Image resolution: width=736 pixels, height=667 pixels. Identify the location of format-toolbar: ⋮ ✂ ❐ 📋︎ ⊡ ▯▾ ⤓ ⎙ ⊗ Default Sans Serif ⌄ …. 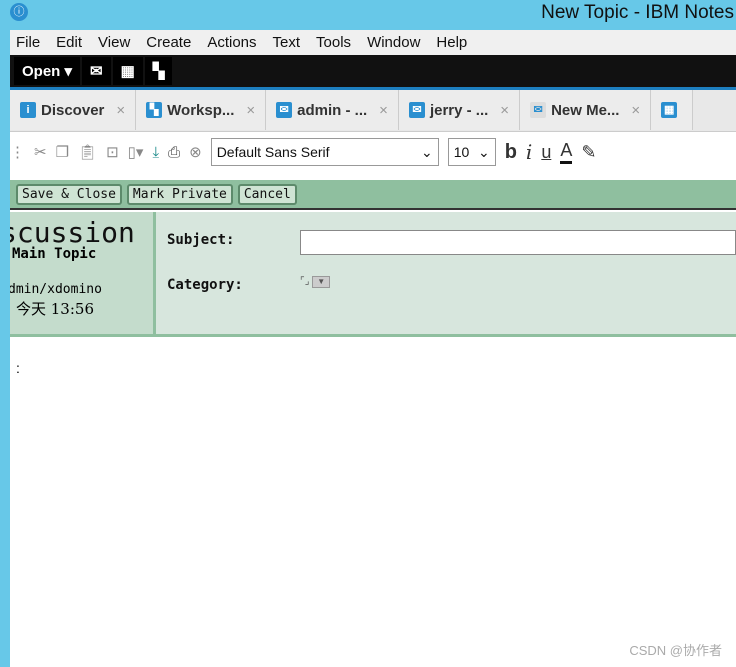
(373, 152).